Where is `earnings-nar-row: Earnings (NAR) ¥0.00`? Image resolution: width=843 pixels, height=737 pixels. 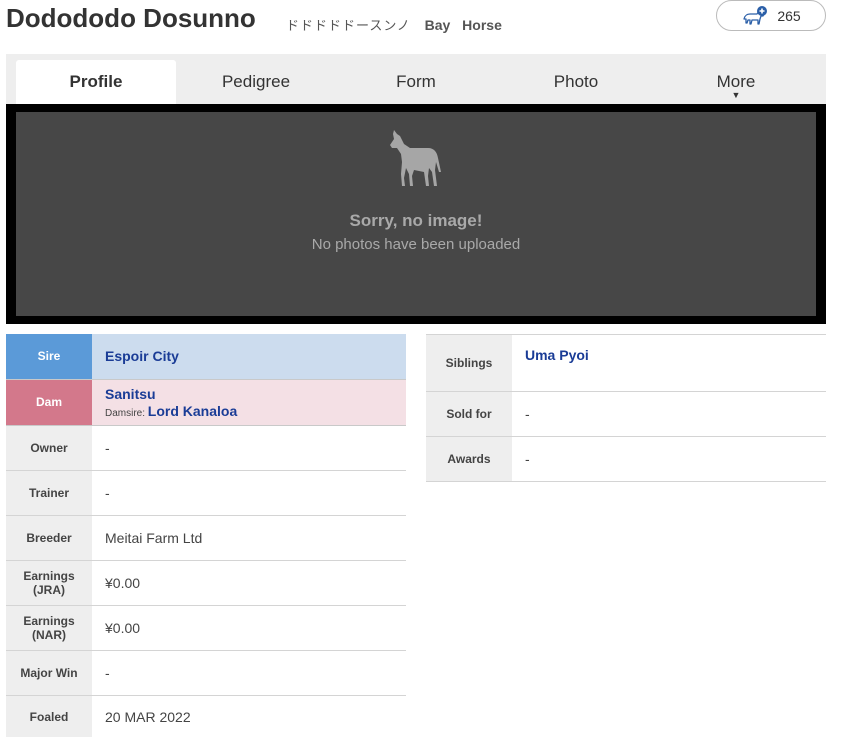 earnings-nar-row: Earnings (NAR) ¥0.00 is located at coordinates (206, 628).